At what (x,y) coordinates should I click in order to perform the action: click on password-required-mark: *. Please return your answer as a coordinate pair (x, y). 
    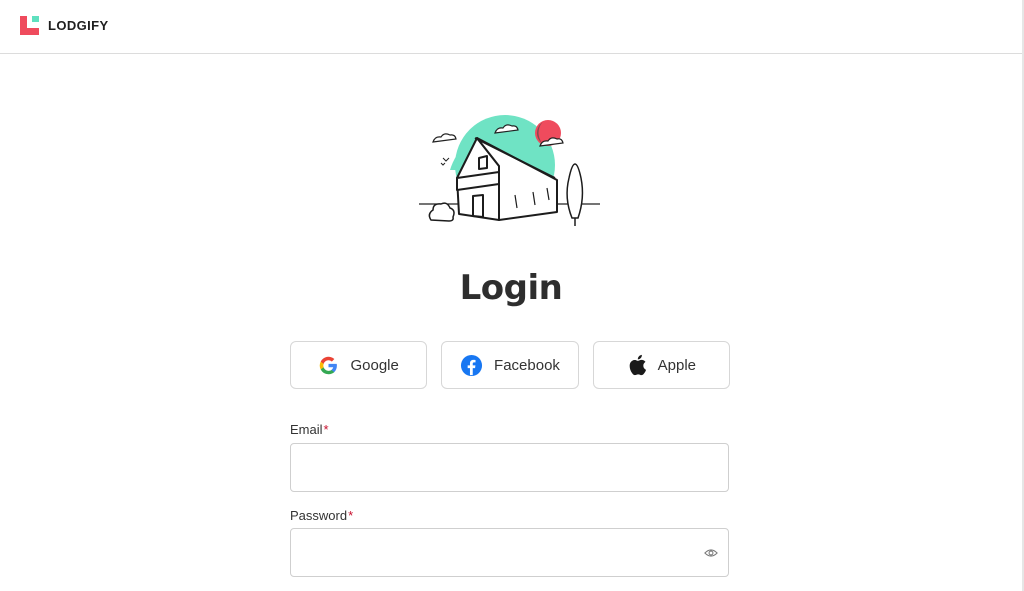
    Looking at the image, I should click on (351, 515).